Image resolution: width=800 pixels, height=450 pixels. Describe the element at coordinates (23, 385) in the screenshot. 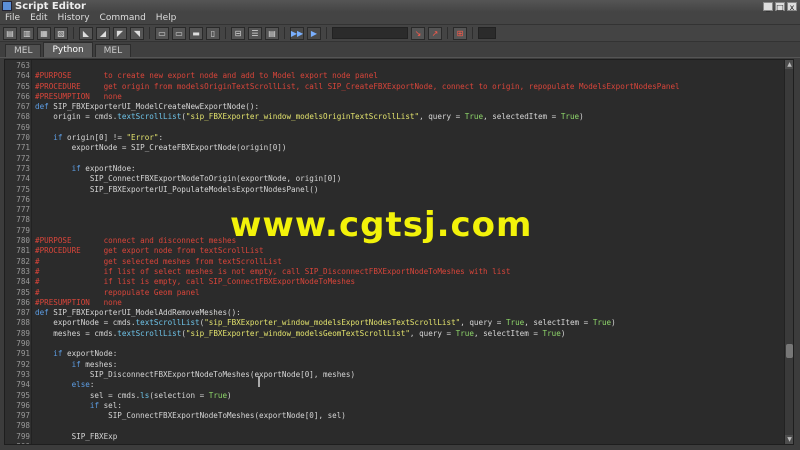

I see `line-number: 794` at that location.